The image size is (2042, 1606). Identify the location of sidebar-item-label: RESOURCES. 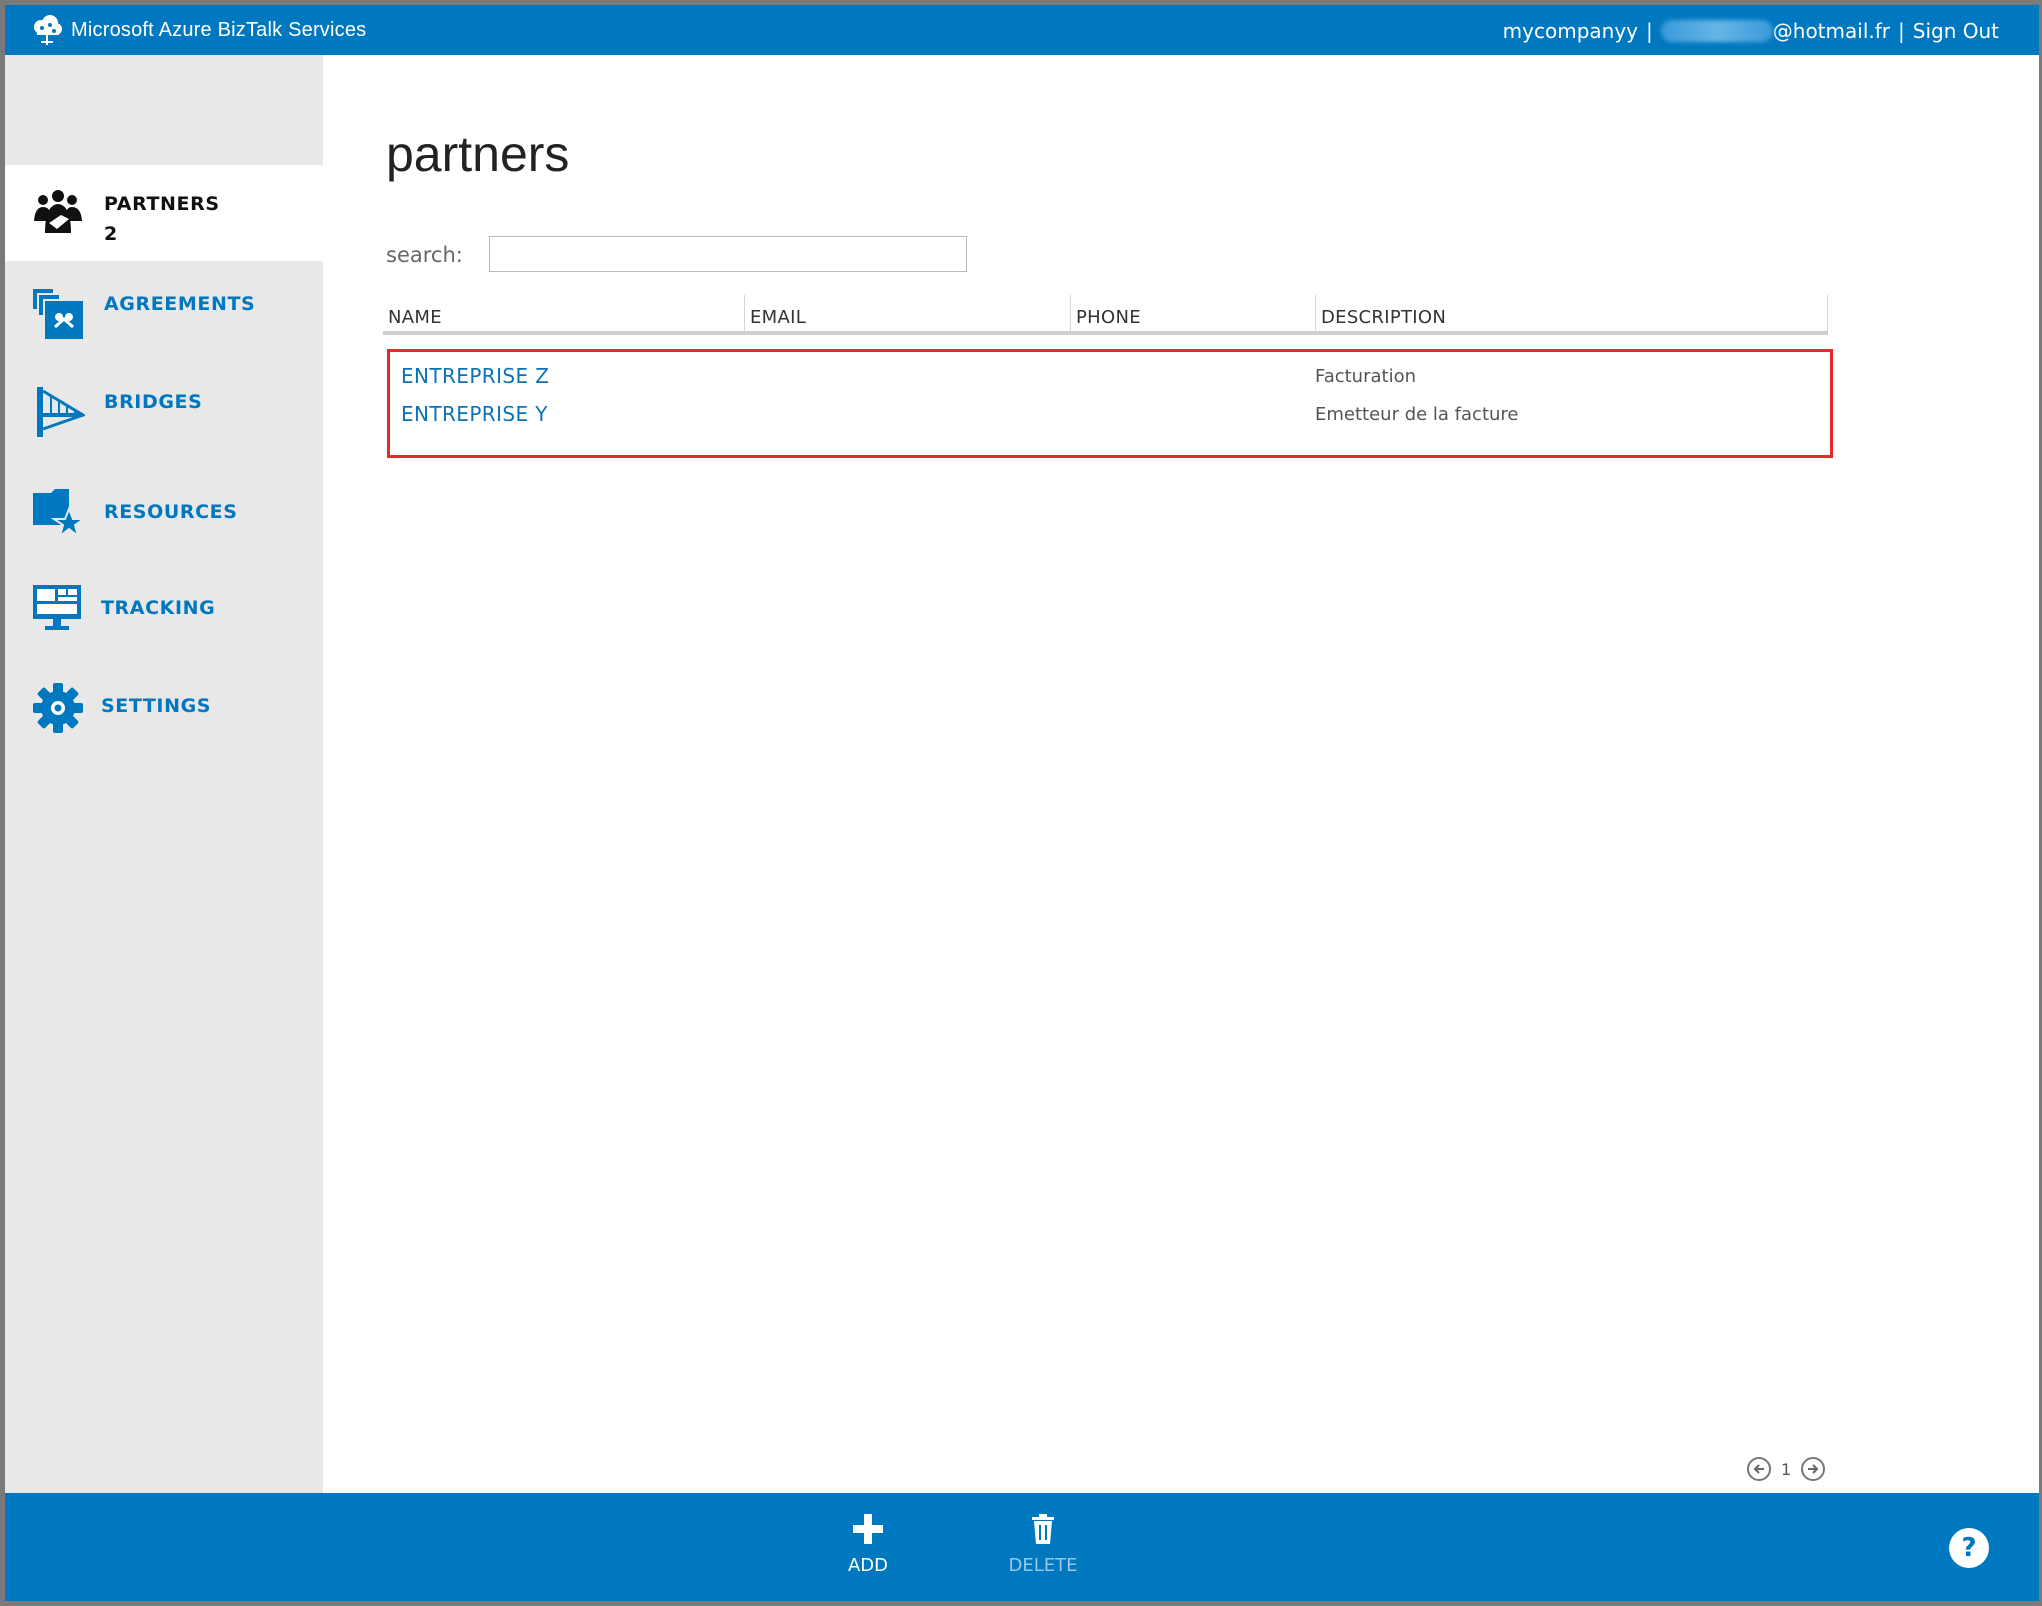
(171, 512).